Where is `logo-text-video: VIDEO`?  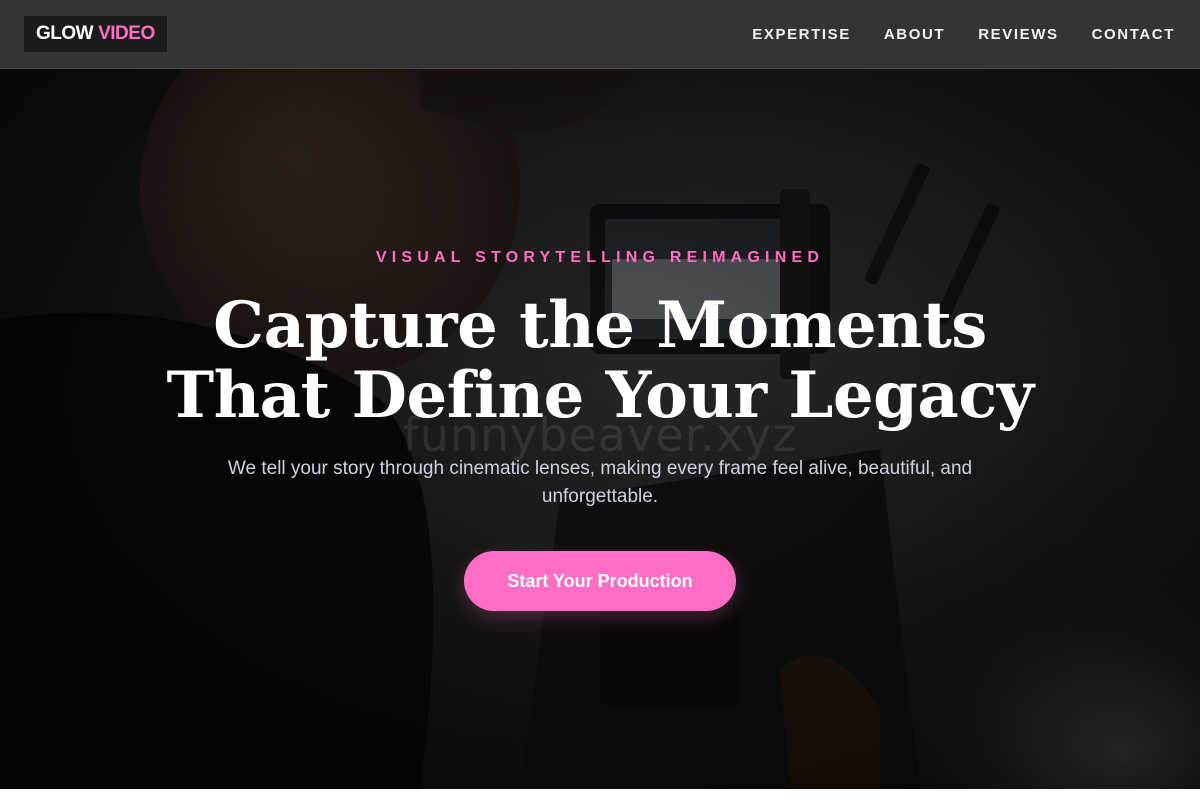 logo-text-video: VIDEO is located at coordinates (126, 33).